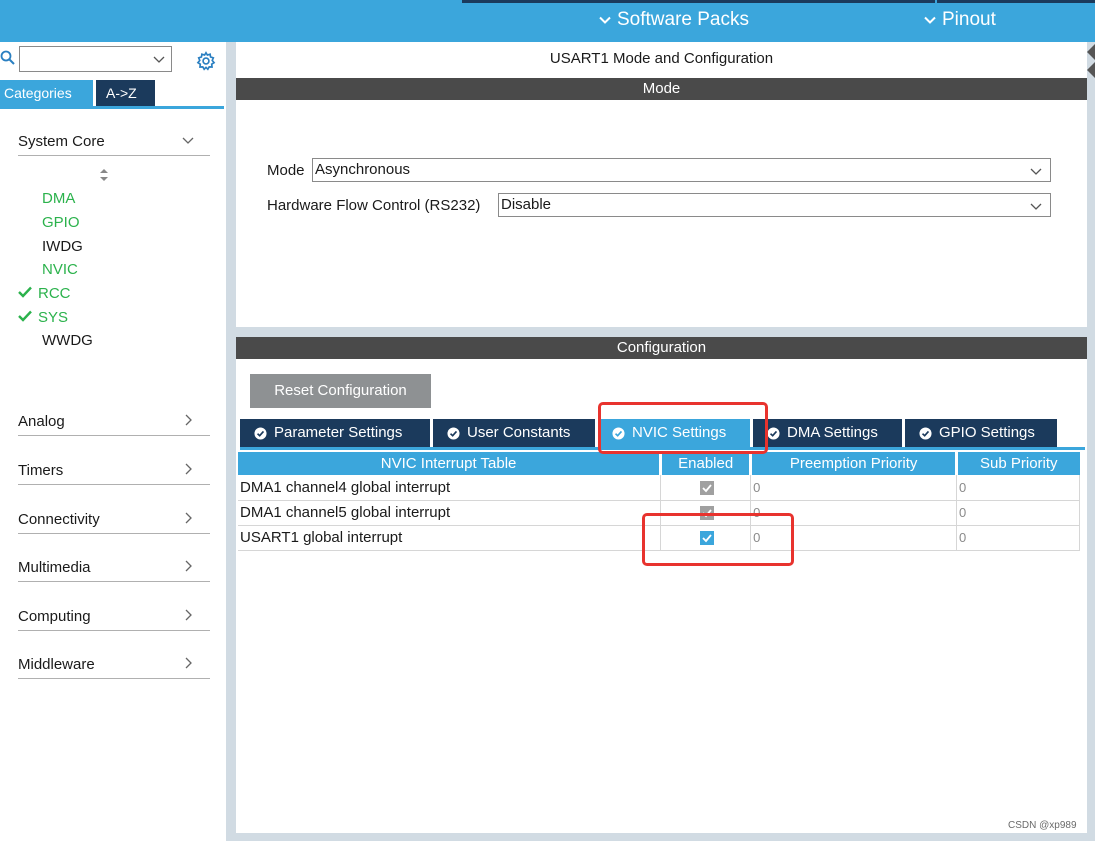 The image size is (1095, 841). What do you see at coordinates (8, 58) in the screenshot?
I see `search-icon` at bounding box center [8, 58].